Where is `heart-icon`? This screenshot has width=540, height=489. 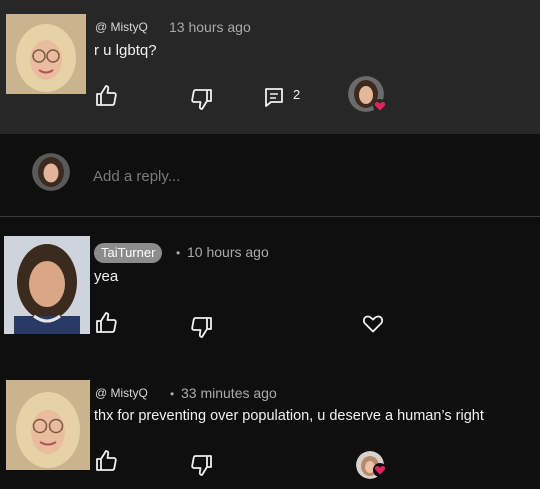 heart-icon is located at coordinates (373, 324).